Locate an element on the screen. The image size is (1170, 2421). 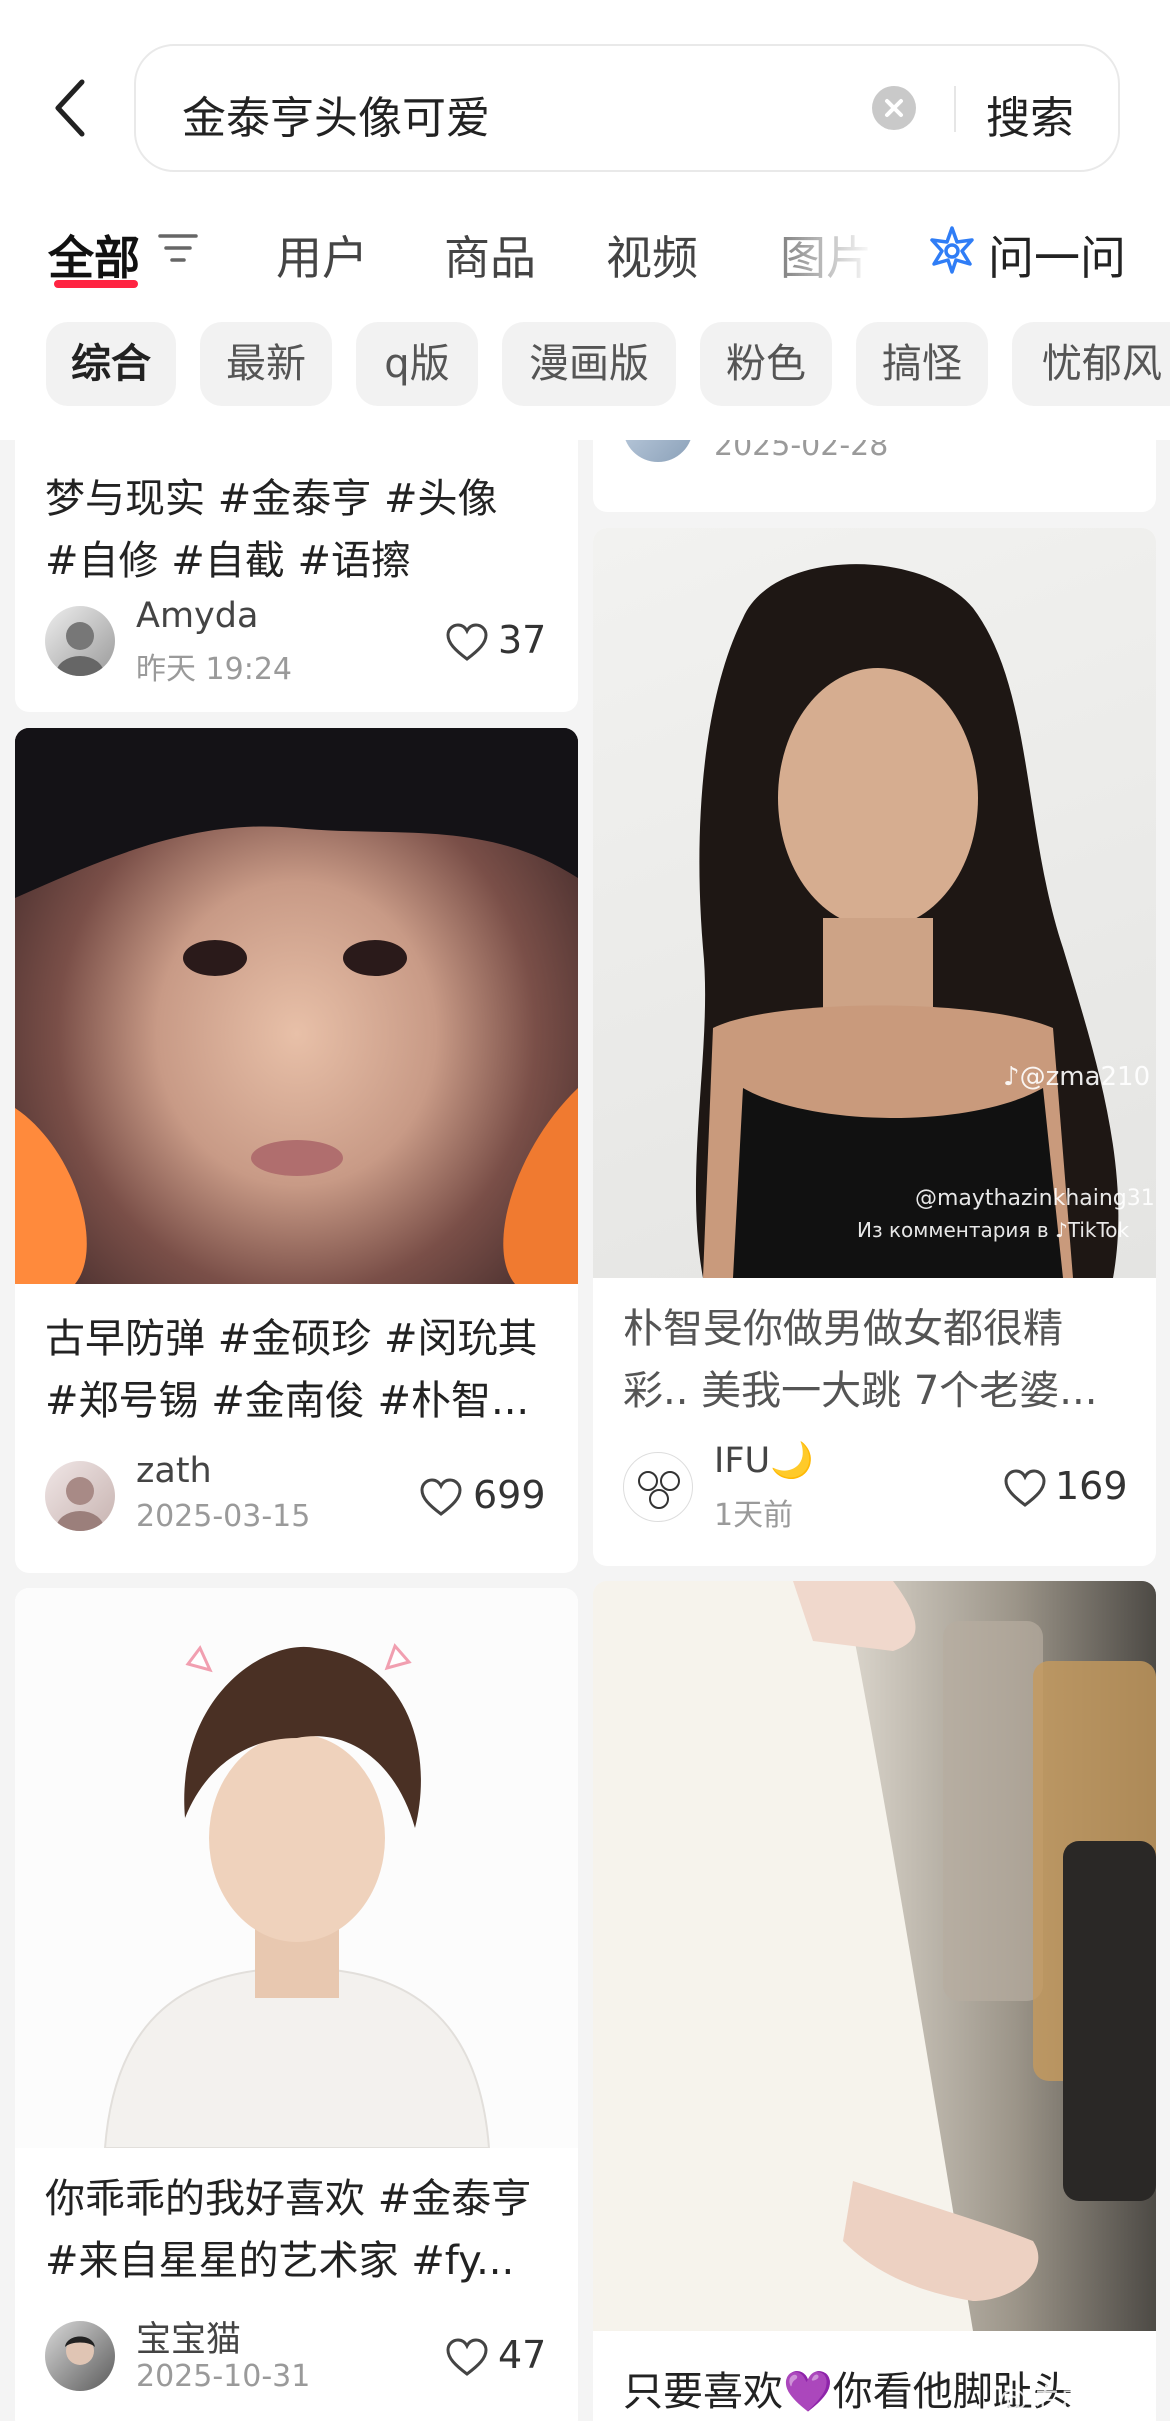
note-title-line2: #自修 #自截 #语擦 is located at coordinates (228, 561).